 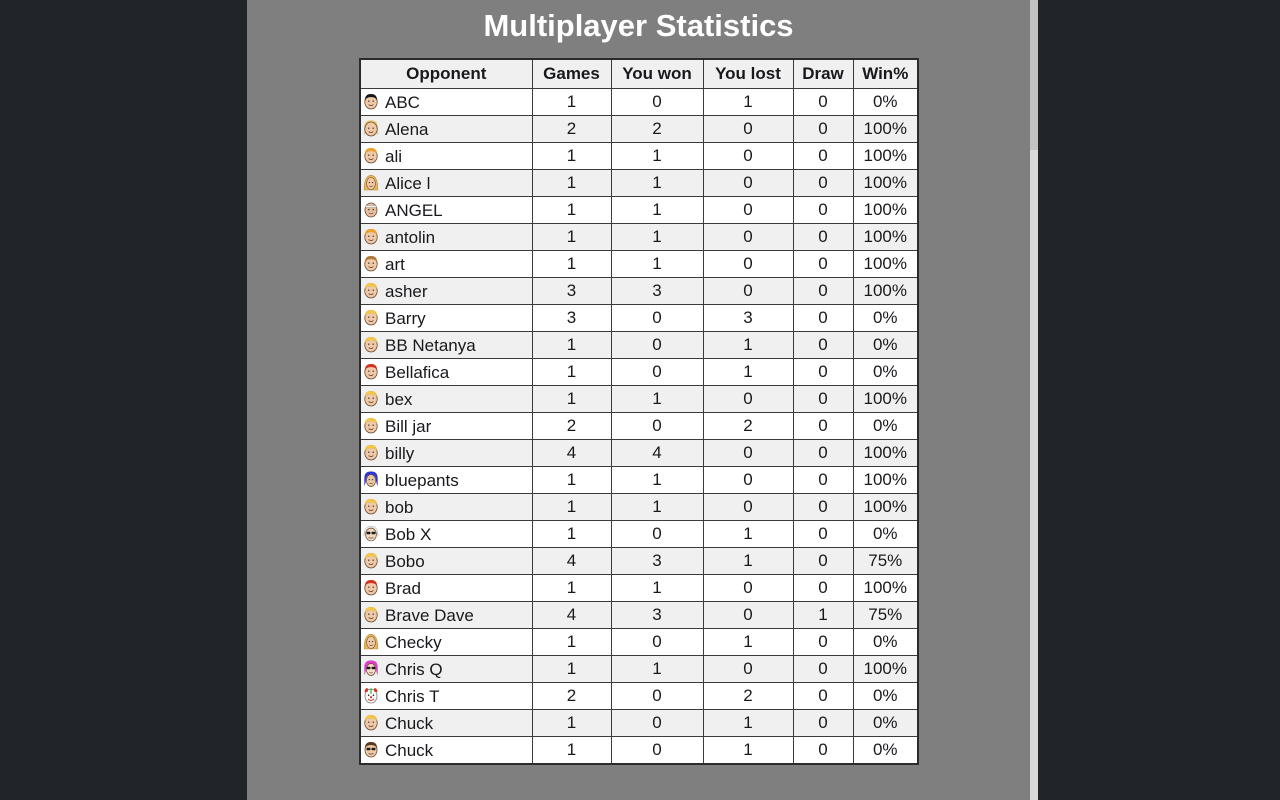 What do you see at coordinates (639, 291) in the screenshot?
I see `table-row: asher 3 3 0 0 100%` at bounding box center [639, 291].